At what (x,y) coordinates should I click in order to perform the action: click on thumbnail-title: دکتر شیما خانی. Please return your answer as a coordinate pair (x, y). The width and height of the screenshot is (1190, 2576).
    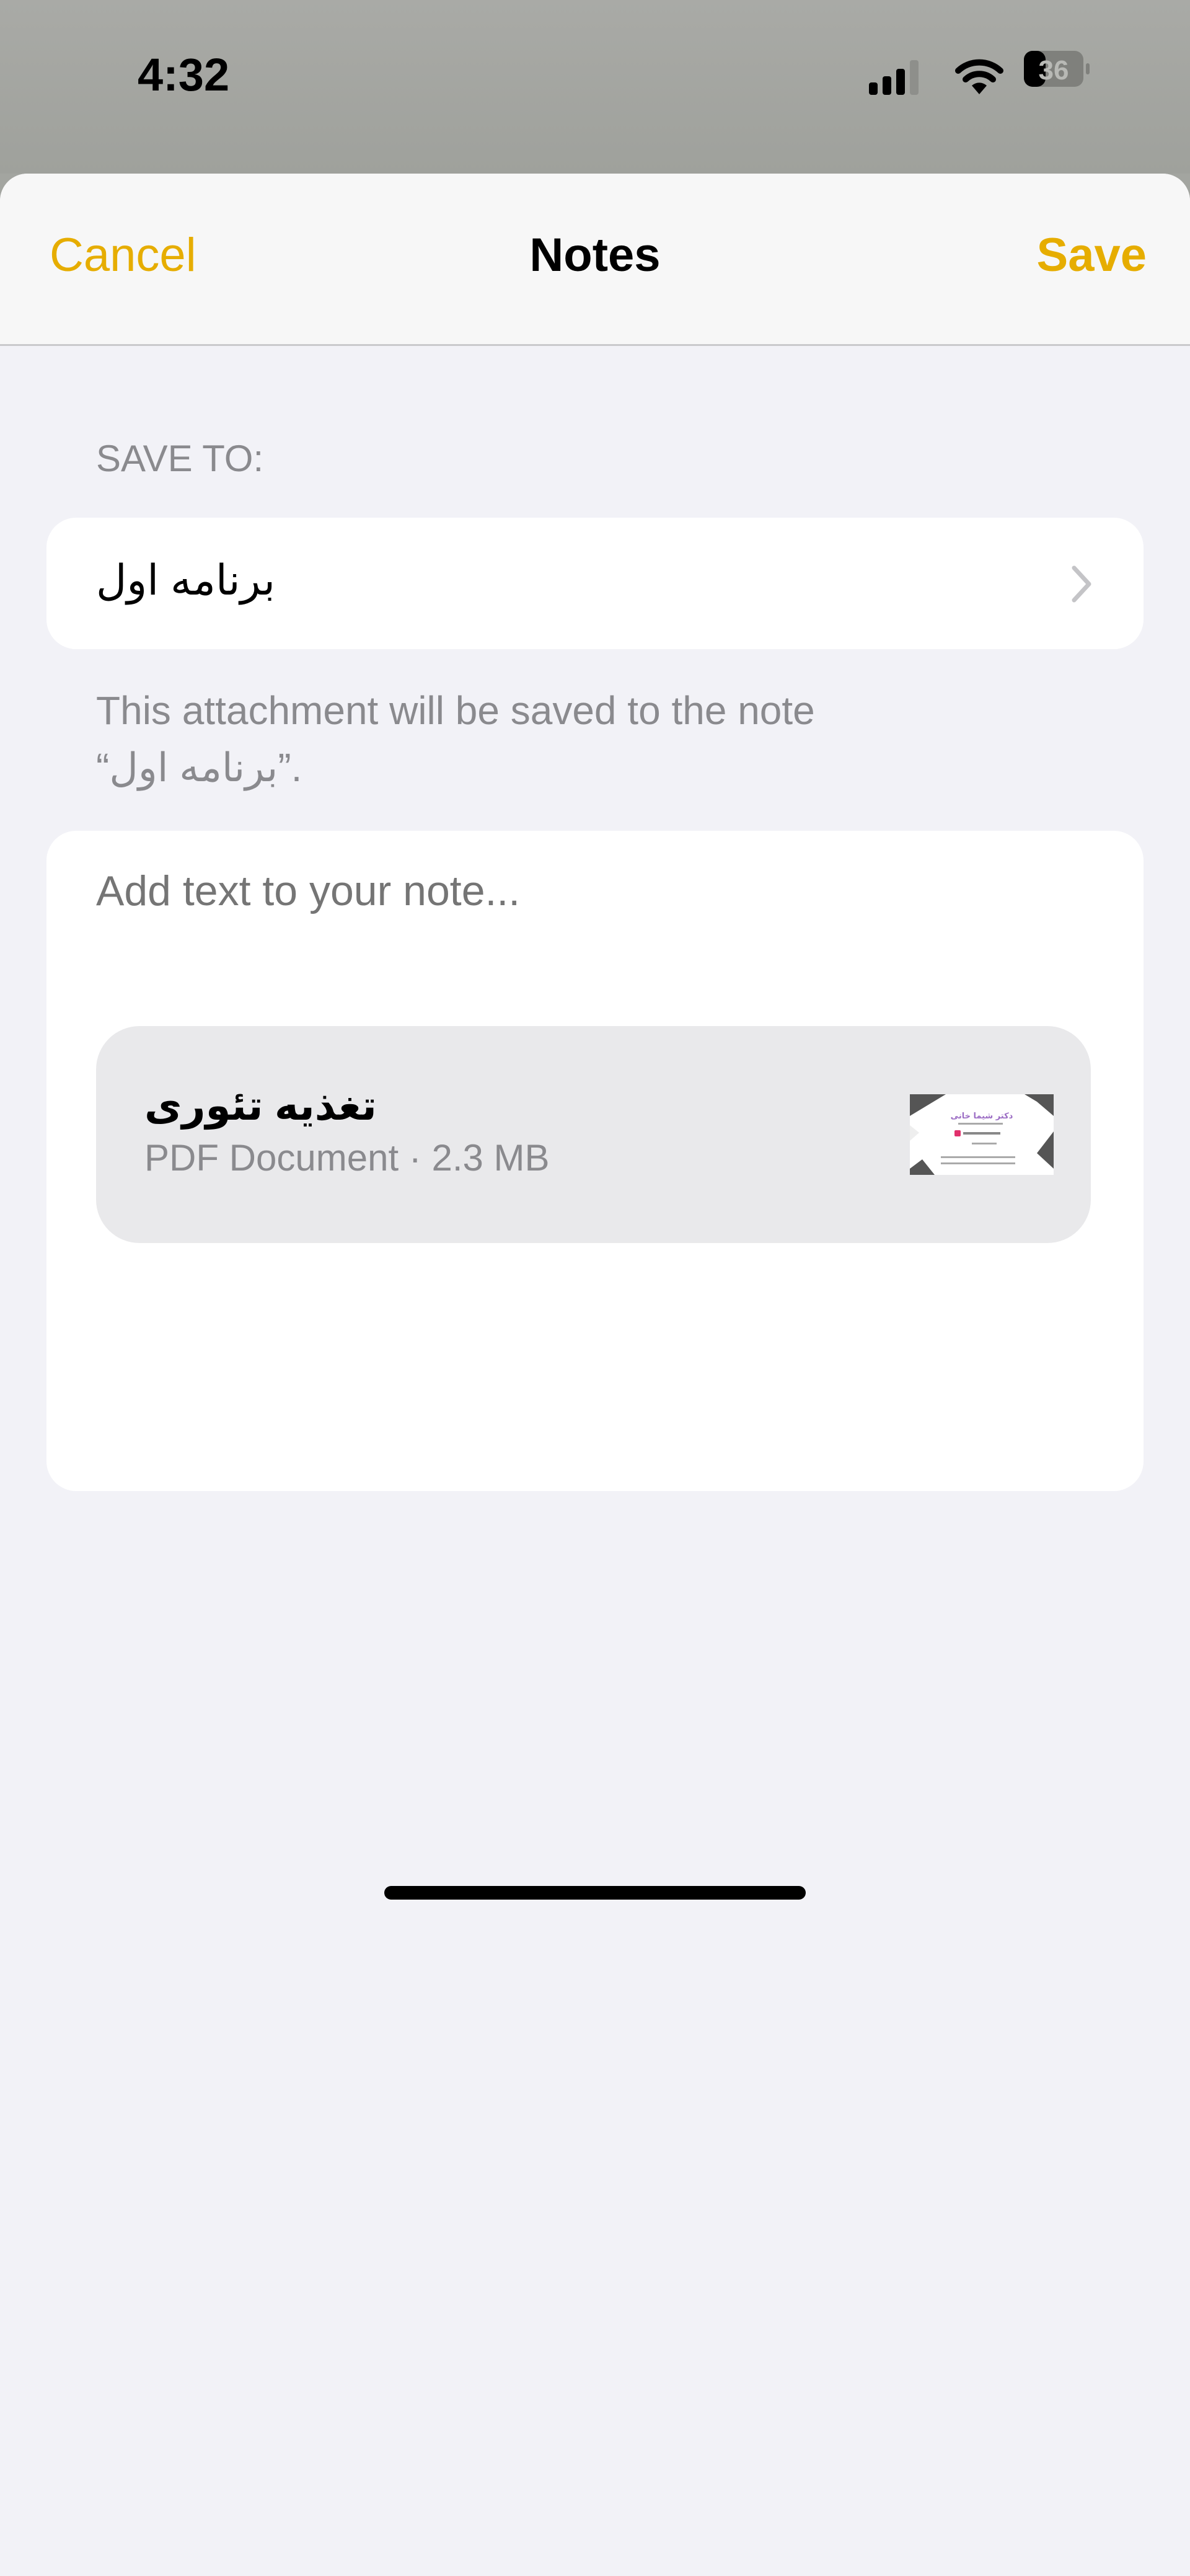
    Looking at the image, I should click on (982, 1116).